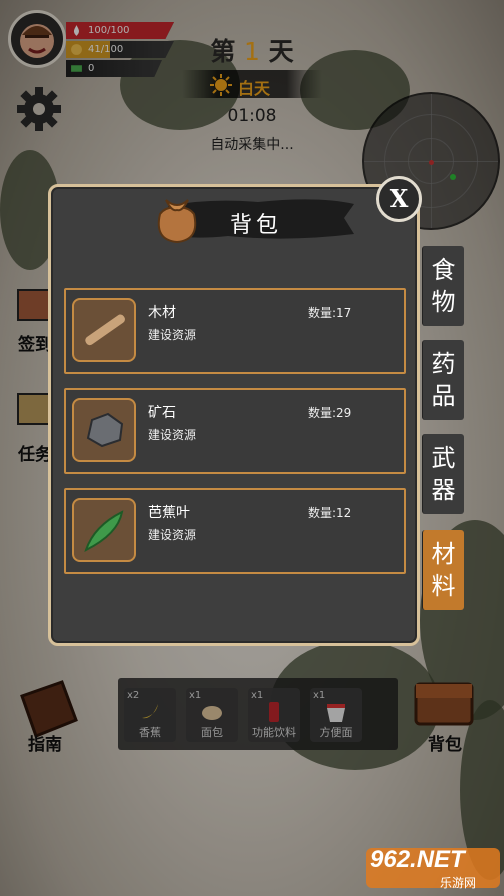 This screenshot has width=504, height=896. I want to click on tab-char: 食, so click(443, 270).